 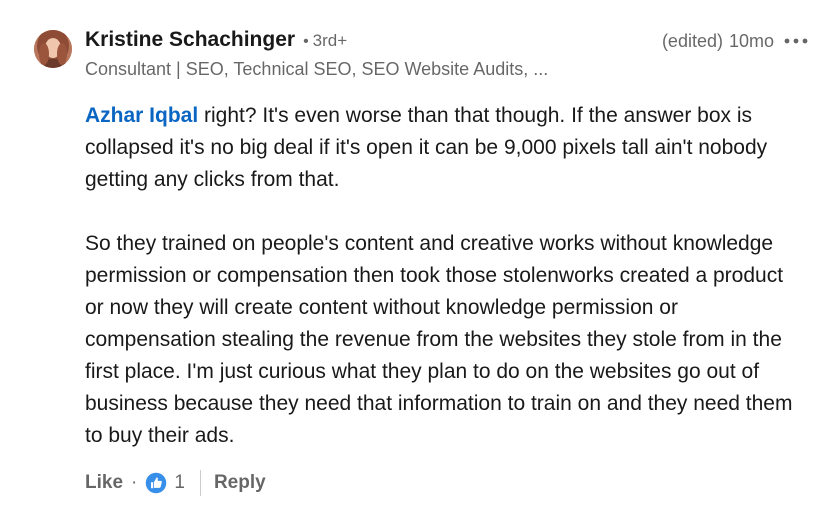 I want to click on ellipsis-icon, so click(x=796, y=41).